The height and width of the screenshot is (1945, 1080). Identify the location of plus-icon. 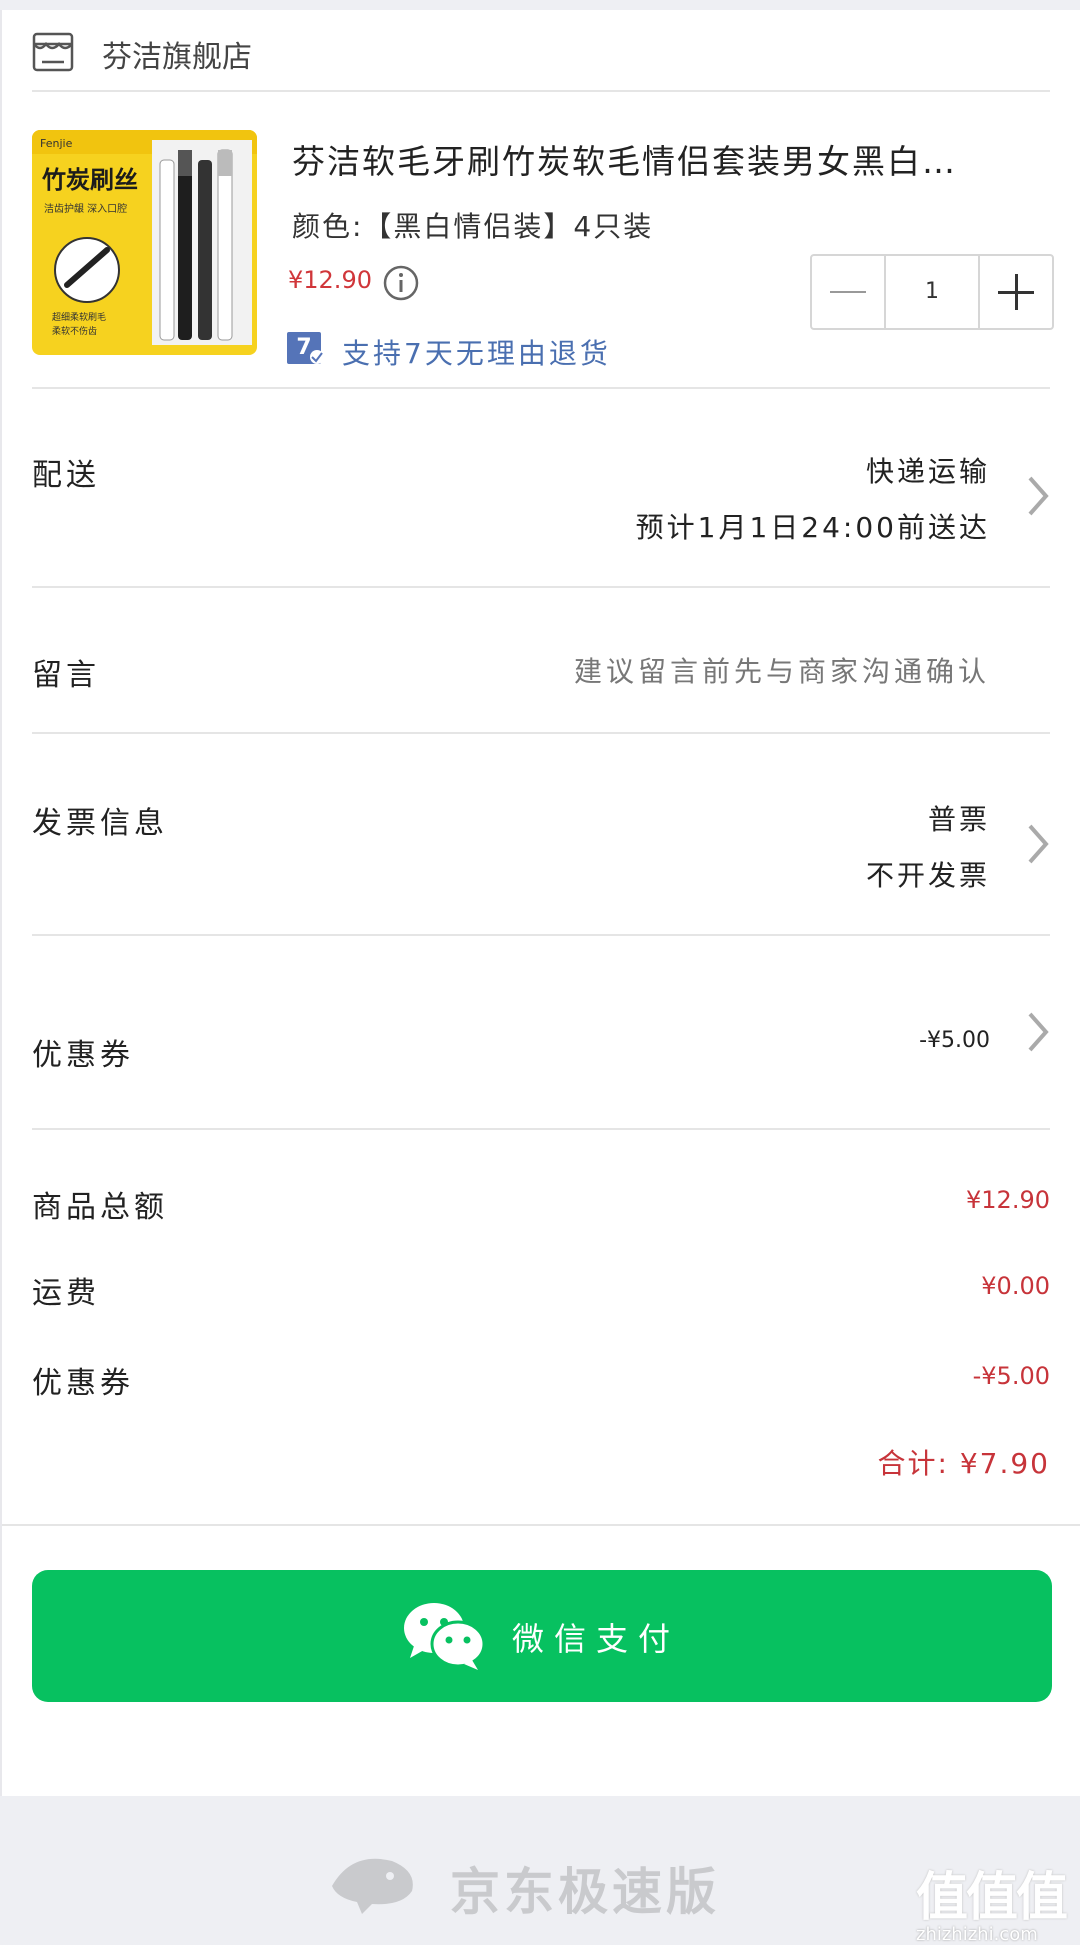
(1016, 292).